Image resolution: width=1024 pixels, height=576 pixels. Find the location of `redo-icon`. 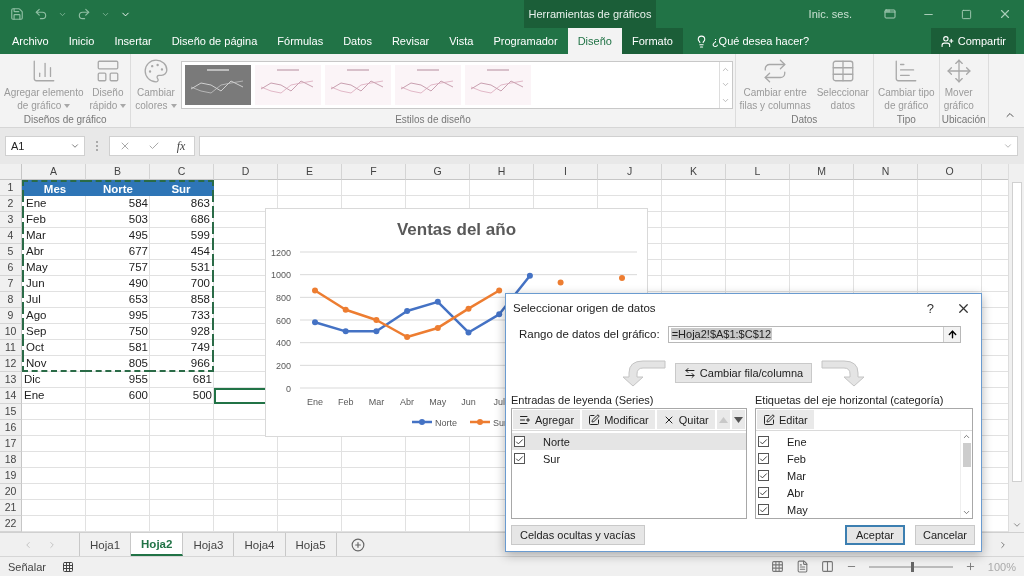

redo-icon is located at coordinates (84, 14).